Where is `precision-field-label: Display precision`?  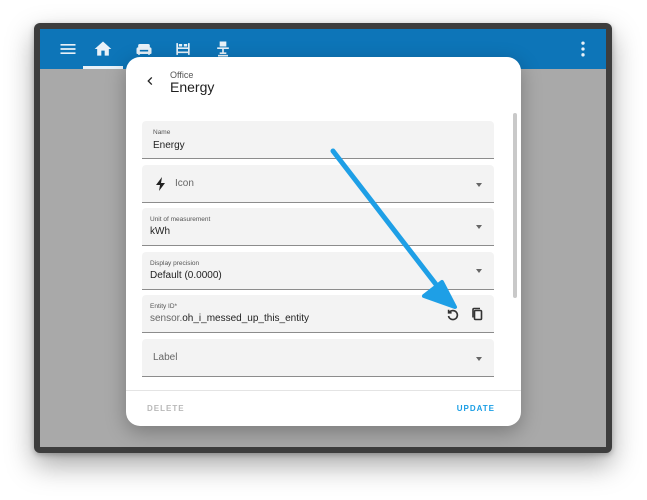
precision-field-label: Display precision is located at coordinates (175, 263).